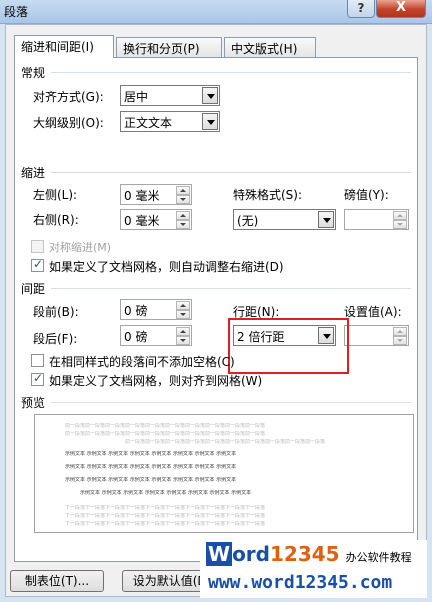  Describe the element at coordinates (136, 337) in the screenshot. I see `space-after-value: 0 磅` at that location.